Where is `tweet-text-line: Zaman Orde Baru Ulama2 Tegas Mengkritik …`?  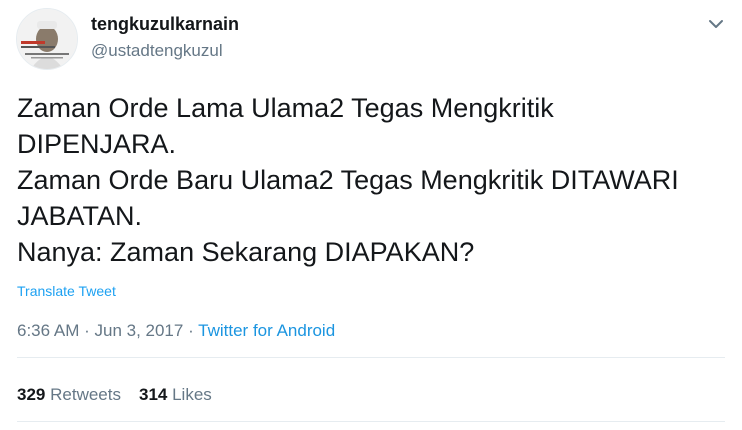
tweet-text-line: Zaman Orde Baru Ulama2 Tegas Mengkritik … is located at coordinates (348, 180).